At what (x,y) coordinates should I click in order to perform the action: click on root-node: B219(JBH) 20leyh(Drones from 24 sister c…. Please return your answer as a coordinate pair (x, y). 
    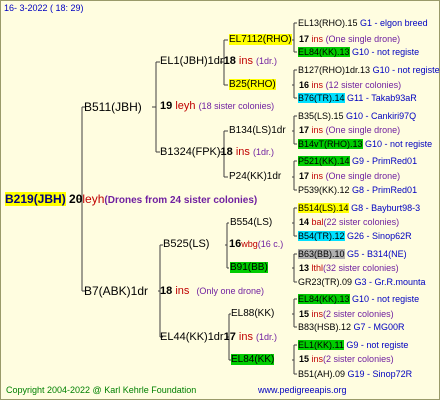
    Looking at the image, I should click on (131, 200).